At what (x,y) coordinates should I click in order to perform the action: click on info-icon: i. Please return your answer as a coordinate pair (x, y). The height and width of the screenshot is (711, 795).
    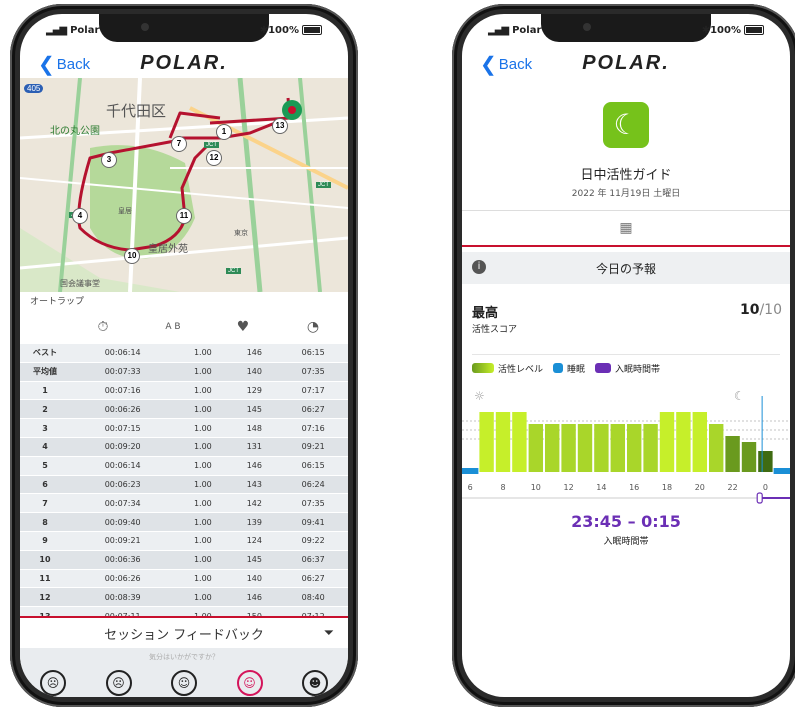
    Looking at the image, I should click on (479, 267).